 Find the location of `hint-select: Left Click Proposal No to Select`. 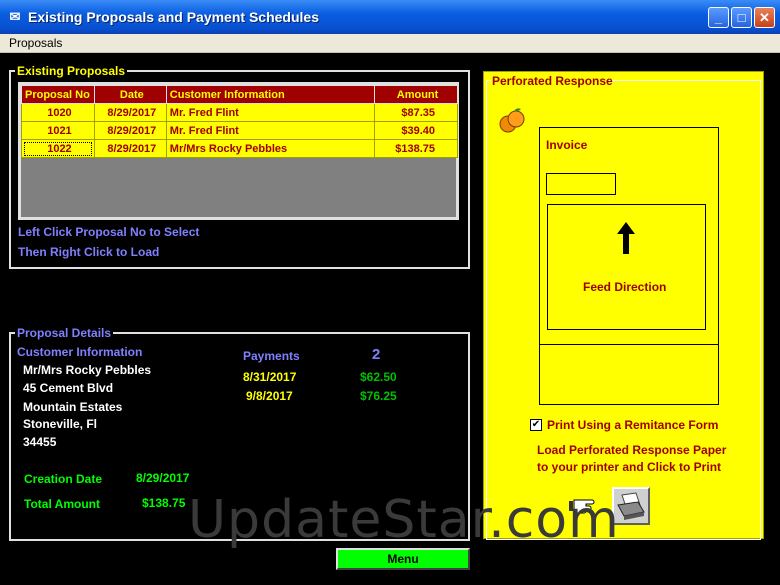

hint-select: Left Click Proposal No to Select is located at coordinates (109, 232).